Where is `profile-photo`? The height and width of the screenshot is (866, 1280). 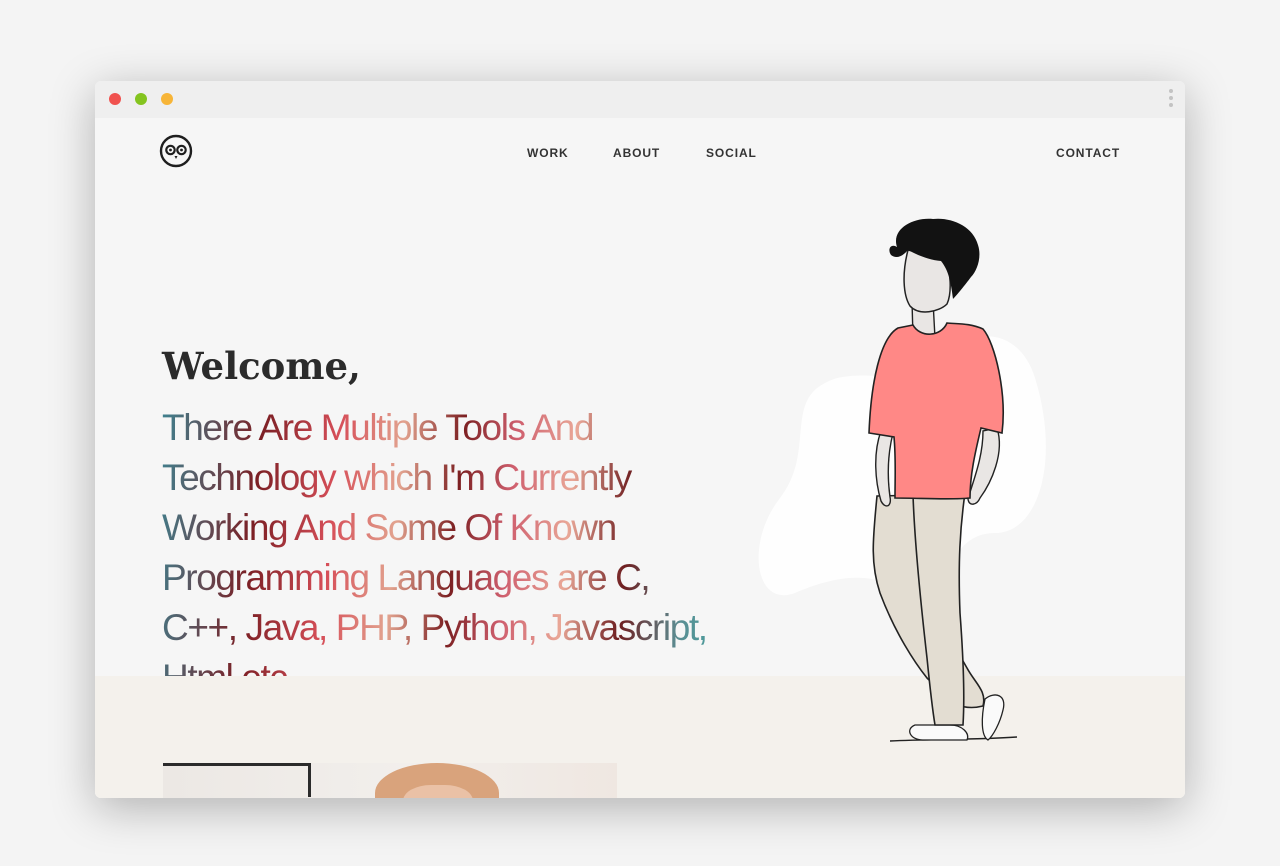 profile-photo is located at coordinates (390, 780).